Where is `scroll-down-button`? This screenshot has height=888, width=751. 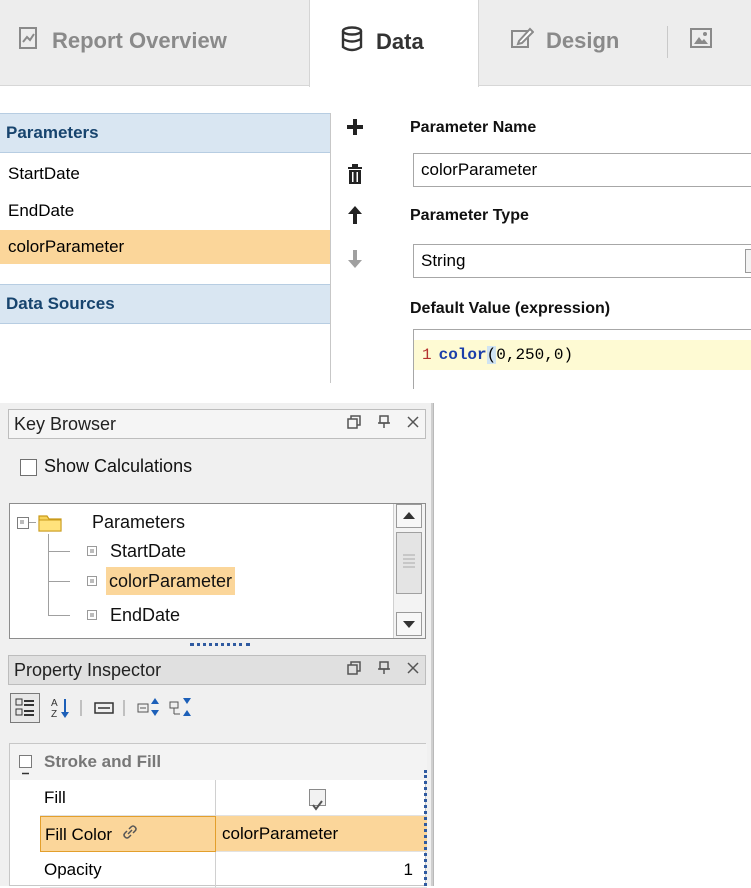 scroll-down-button is located at coordinates (409, 624).